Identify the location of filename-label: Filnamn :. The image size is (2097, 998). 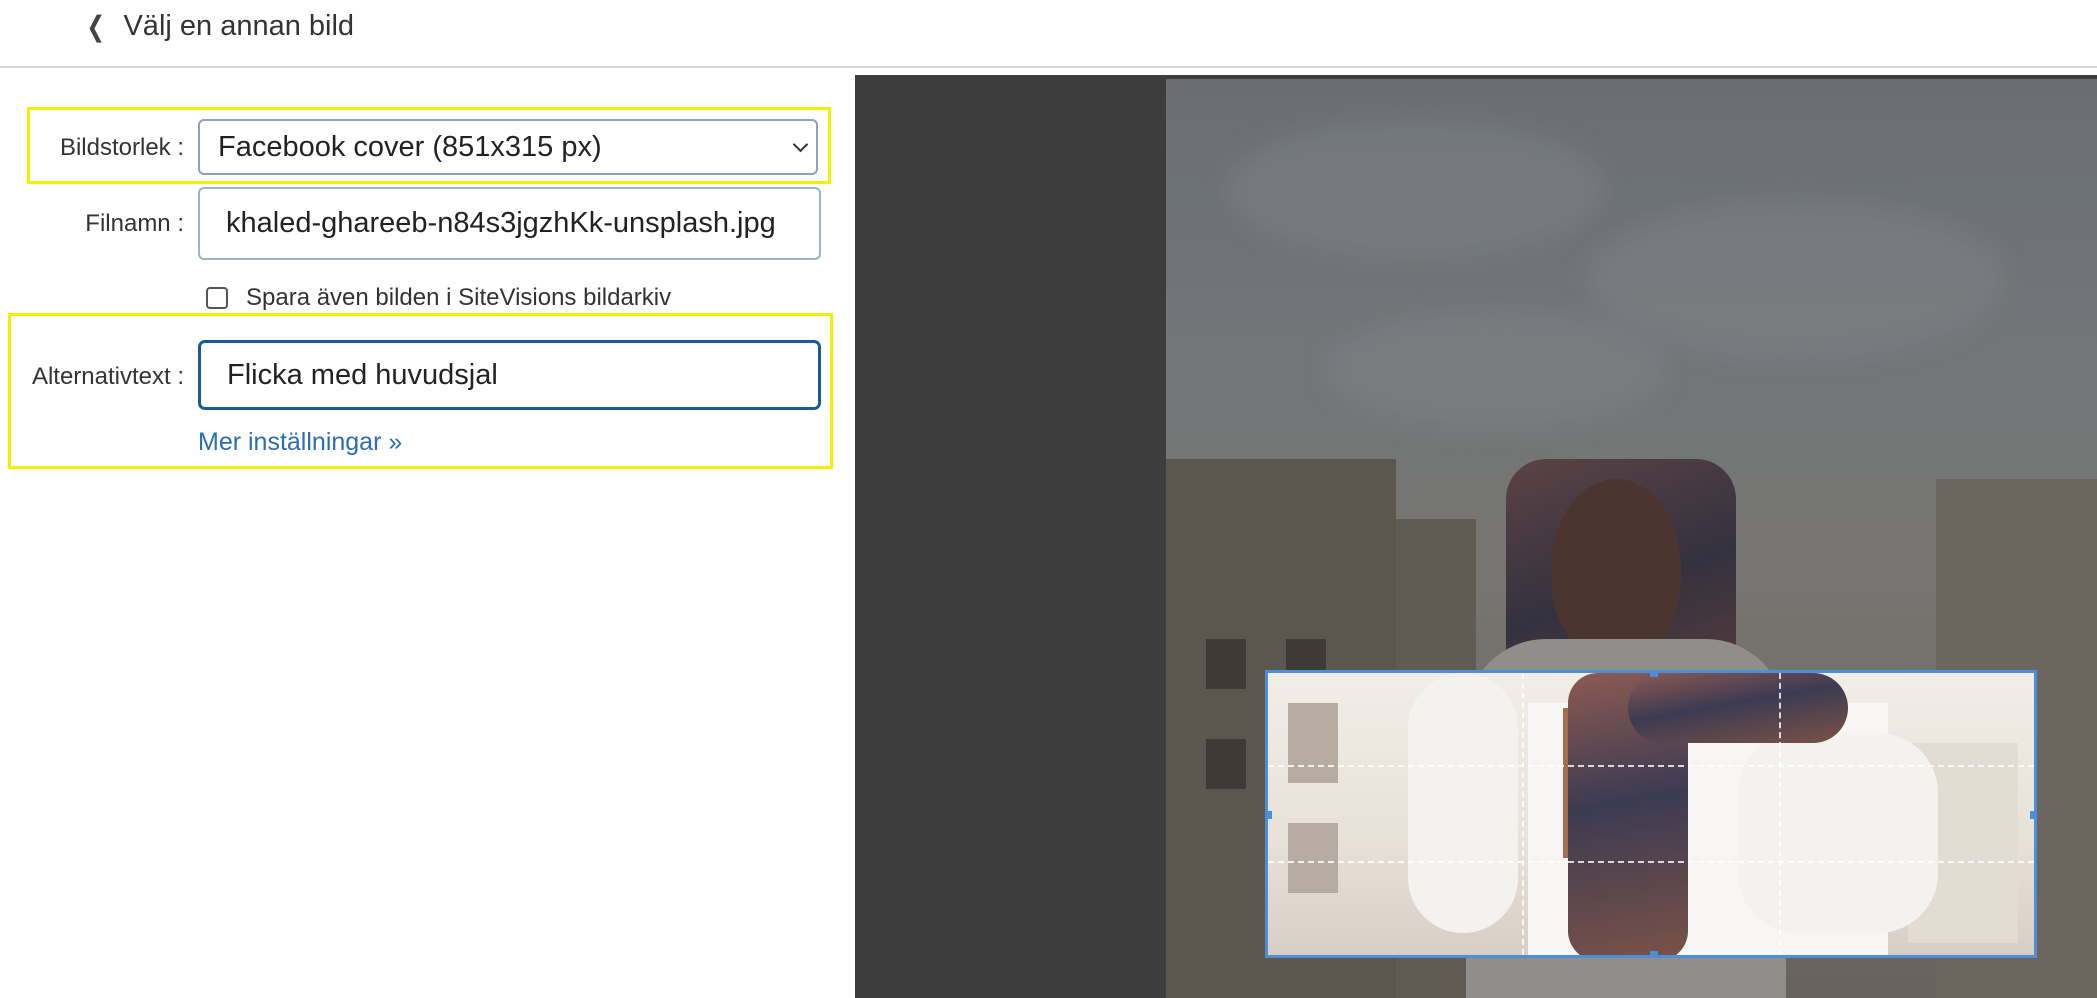
(134, 223).